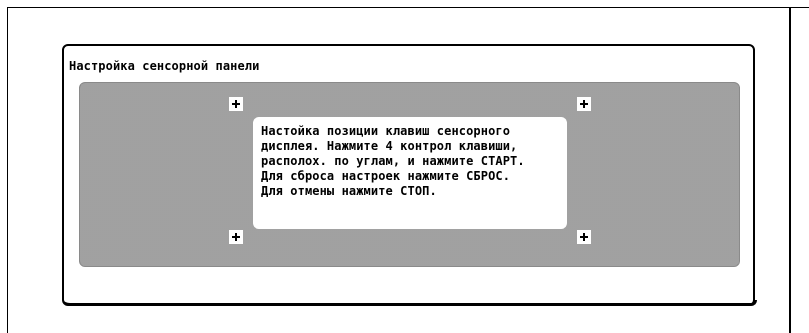 The width and height of the screenshot is (809, 333). I want to click on instruction-line: Настойка позиции клавиш сенсорного, so click(386, 131).